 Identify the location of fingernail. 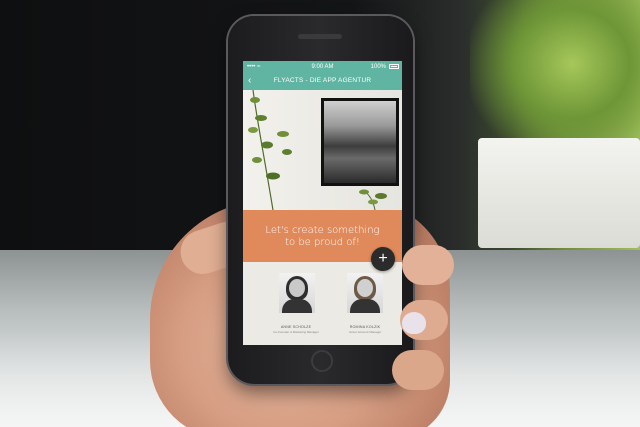
(414, 323).